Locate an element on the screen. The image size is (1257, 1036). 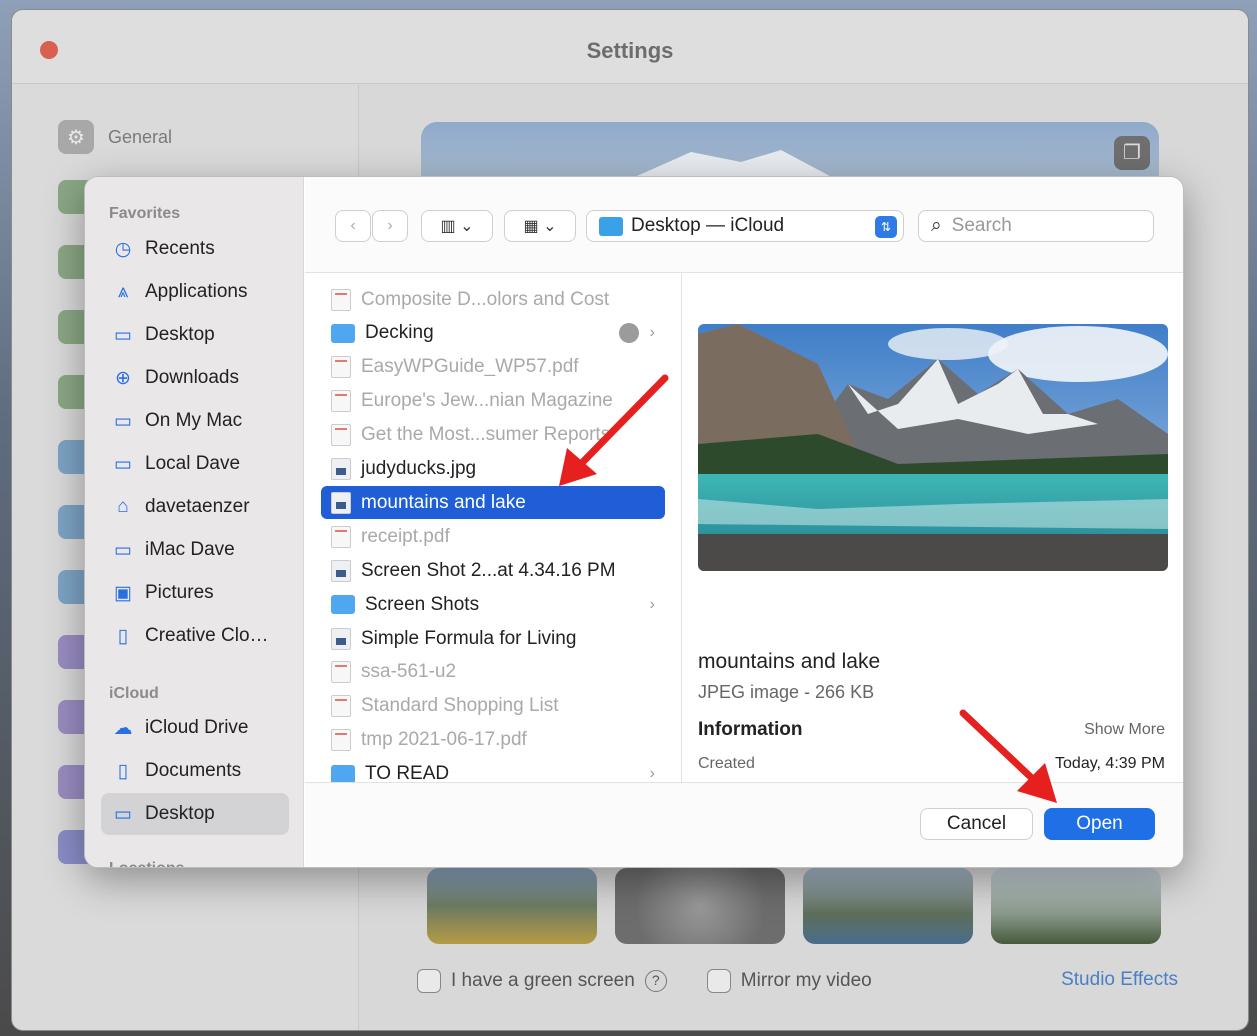
help-icon: ? is located at coordinates (655, 981).